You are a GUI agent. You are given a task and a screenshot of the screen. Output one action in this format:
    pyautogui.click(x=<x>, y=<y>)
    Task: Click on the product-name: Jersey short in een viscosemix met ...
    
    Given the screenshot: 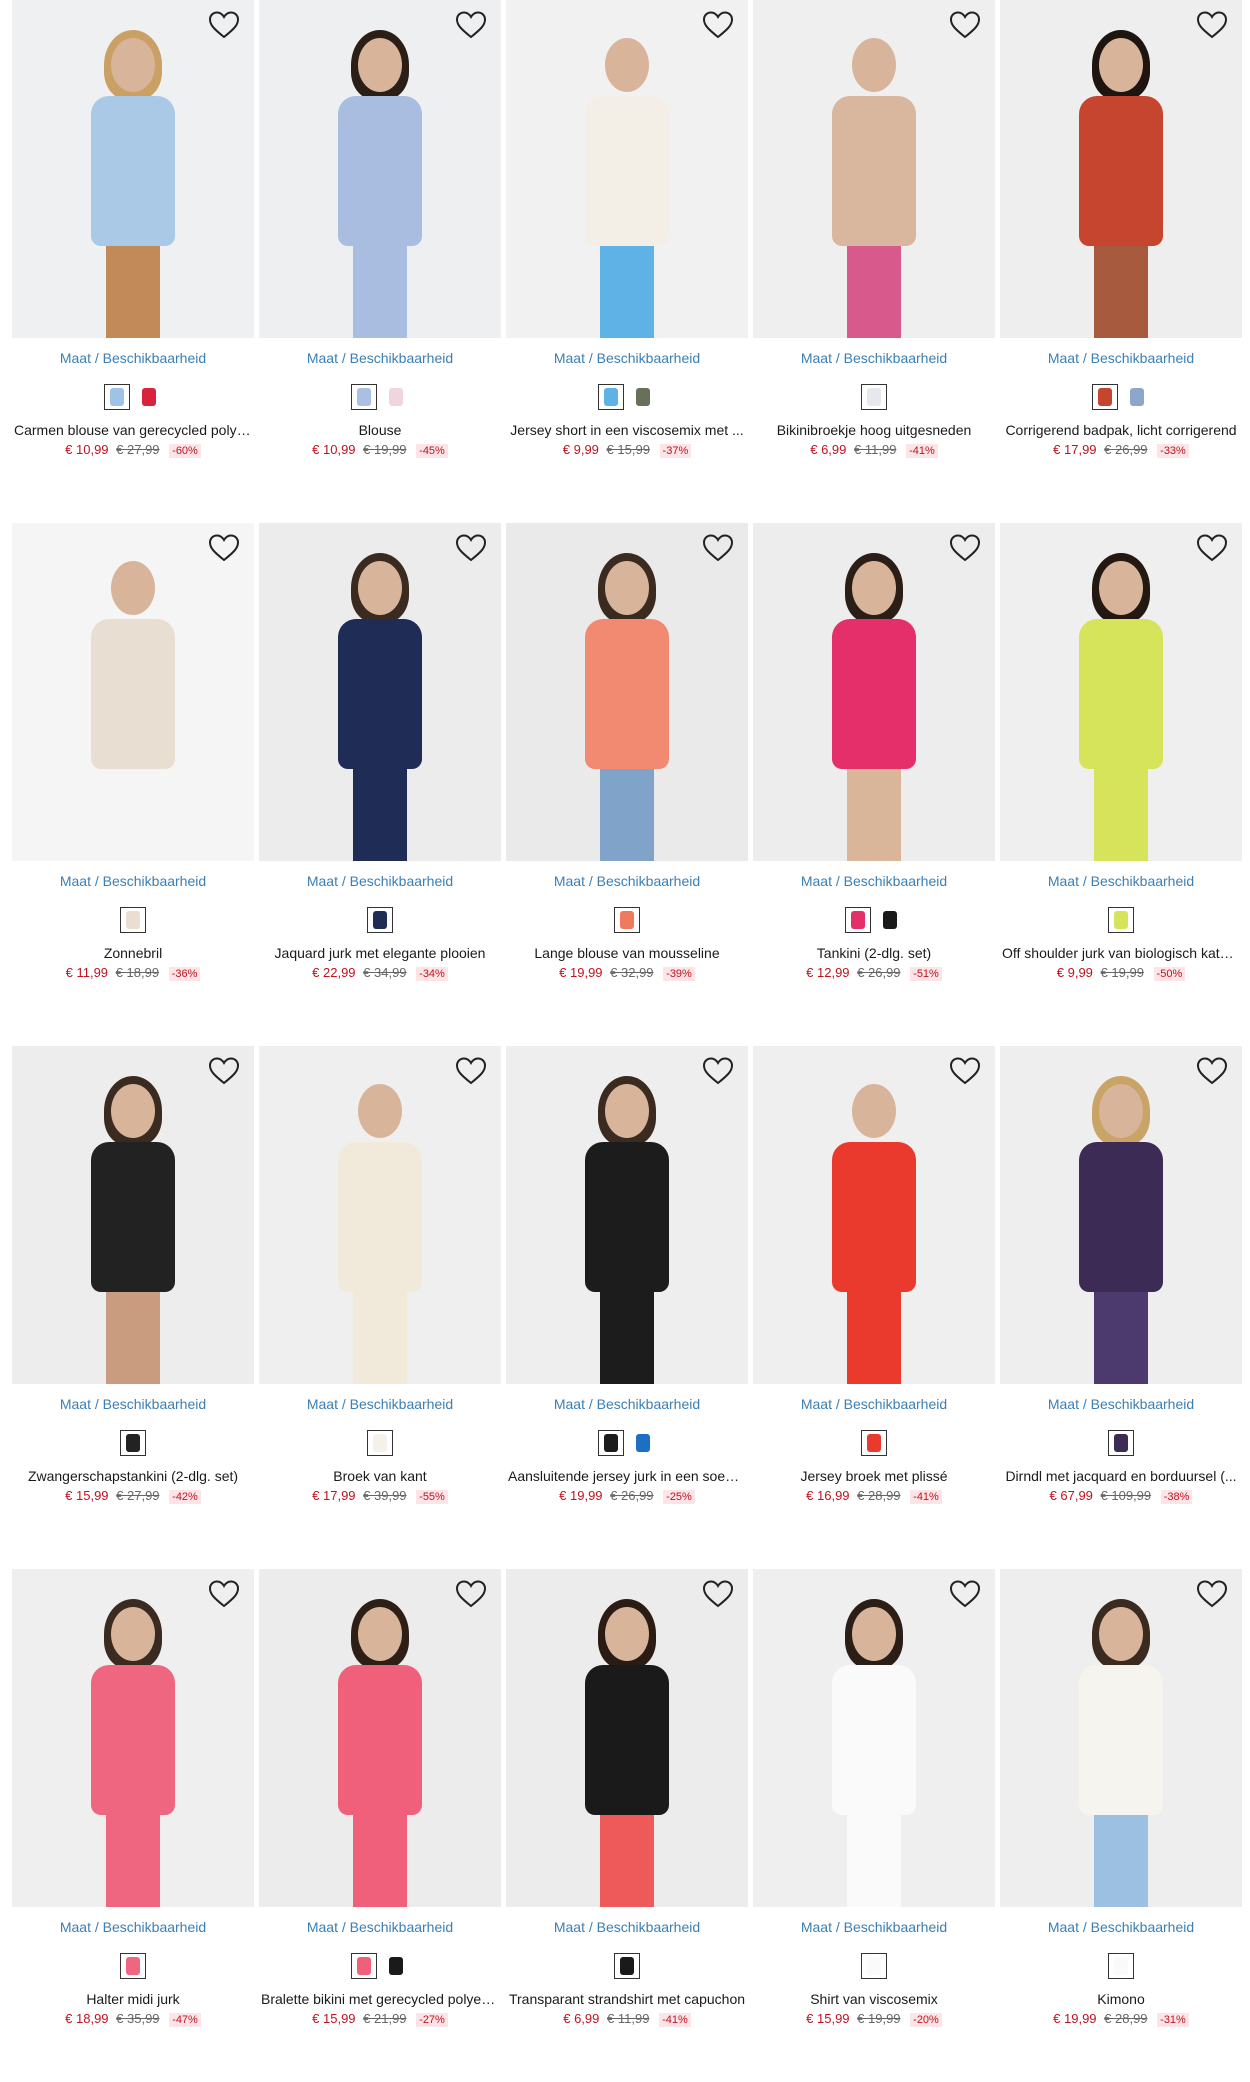 What is the action you would take?
    pyautogui.click(x=627, y=430)
    